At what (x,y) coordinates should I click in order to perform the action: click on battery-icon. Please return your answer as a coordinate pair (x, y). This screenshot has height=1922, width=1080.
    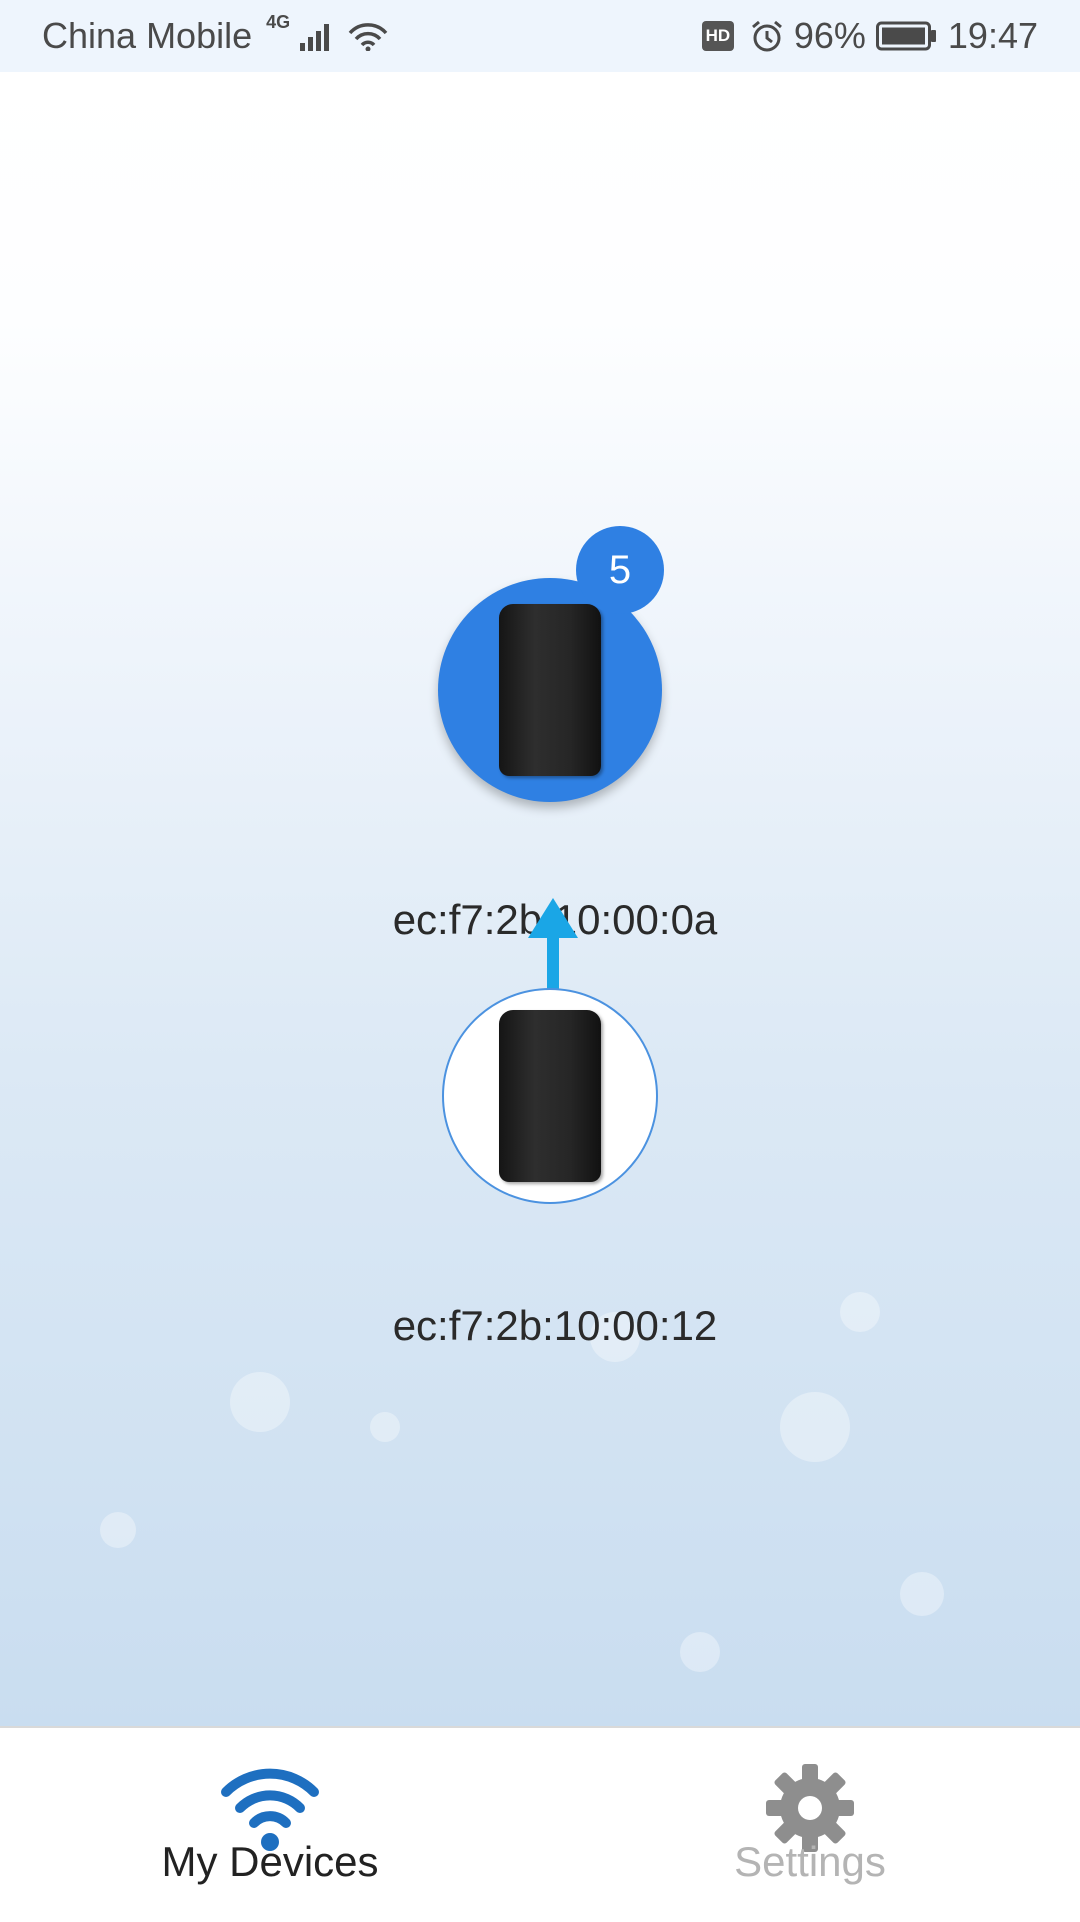
    Looking at the image, I should click on (905, 36).